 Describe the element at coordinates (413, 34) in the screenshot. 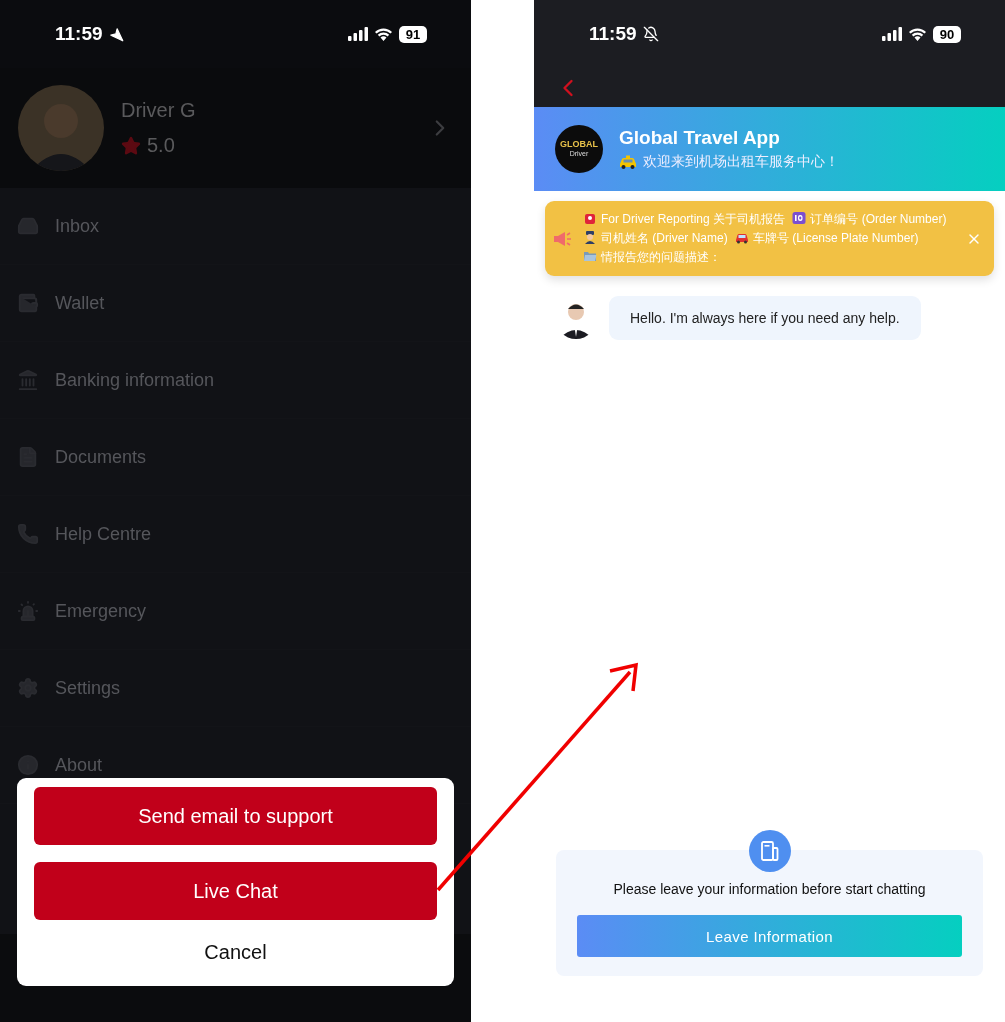

I see `battery-indicator: 91` at that location.